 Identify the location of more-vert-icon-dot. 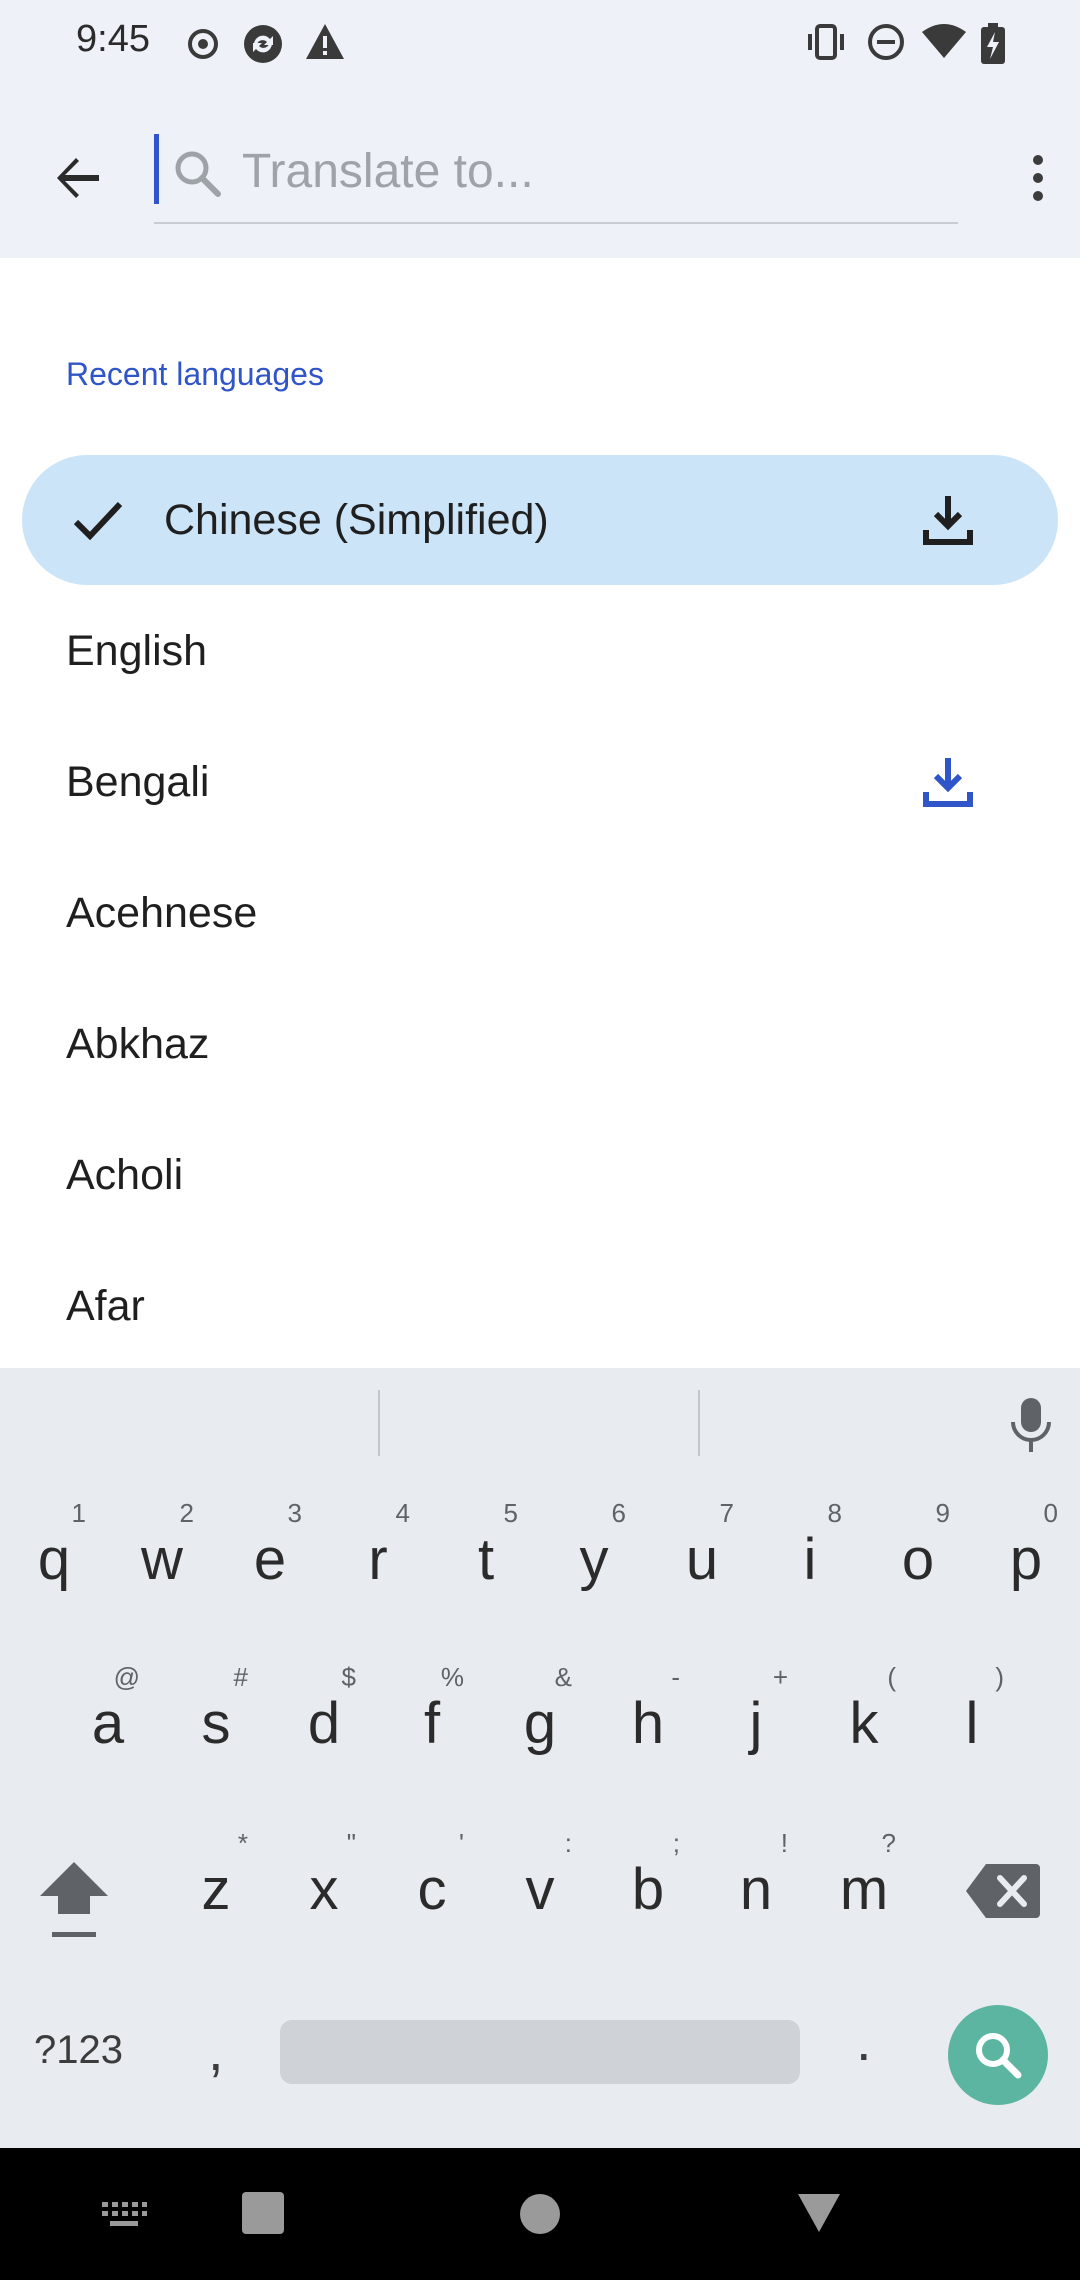
(1038, 196).